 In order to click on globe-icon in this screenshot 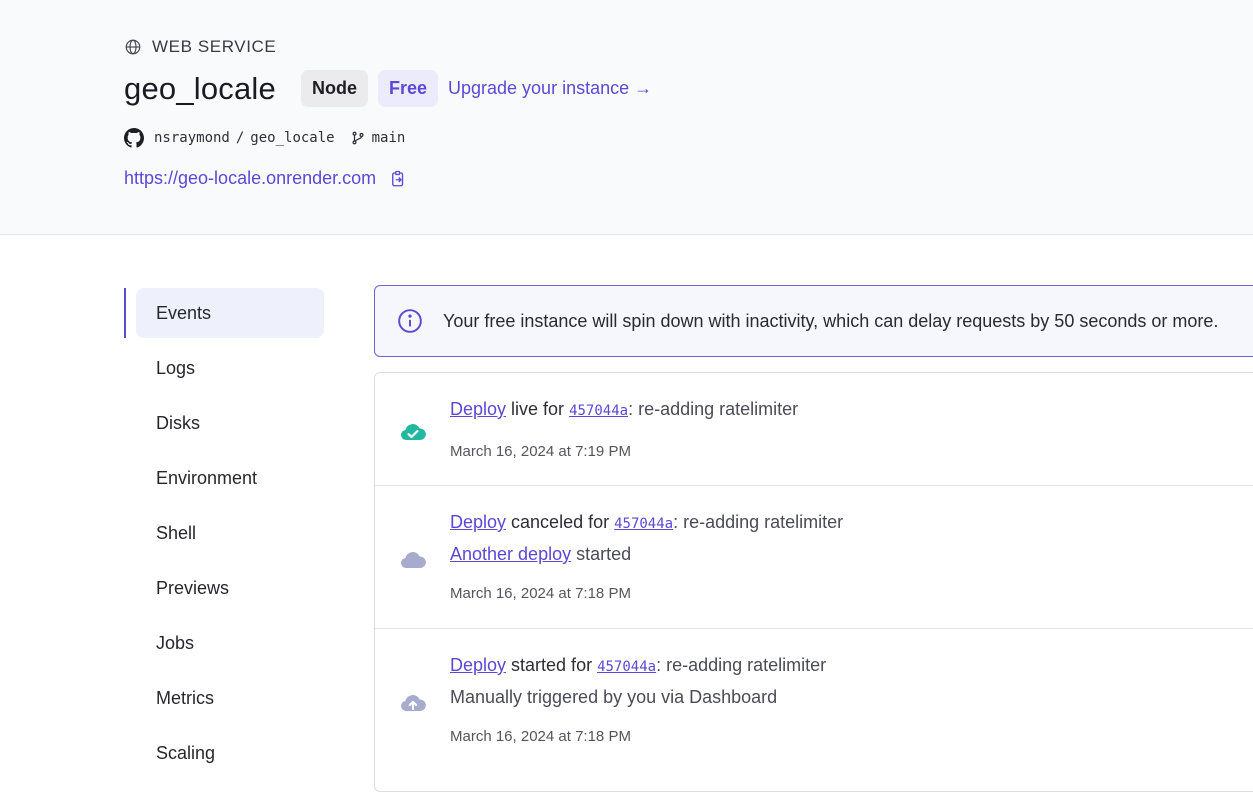, I will do `click(133, 47)`.